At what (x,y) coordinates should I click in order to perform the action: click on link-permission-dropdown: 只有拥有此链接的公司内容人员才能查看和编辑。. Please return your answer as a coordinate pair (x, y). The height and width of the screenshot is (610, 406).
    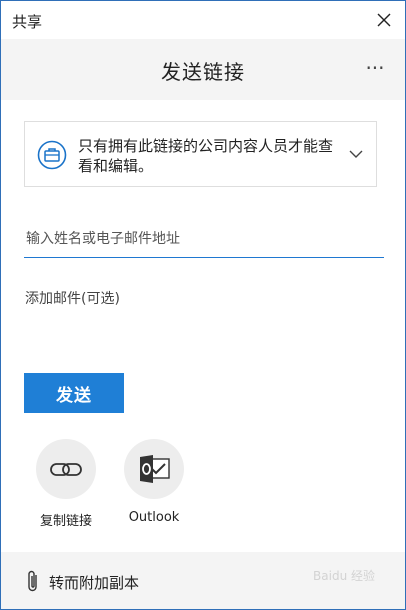
    Looking at the image, I should click on (200, 154).